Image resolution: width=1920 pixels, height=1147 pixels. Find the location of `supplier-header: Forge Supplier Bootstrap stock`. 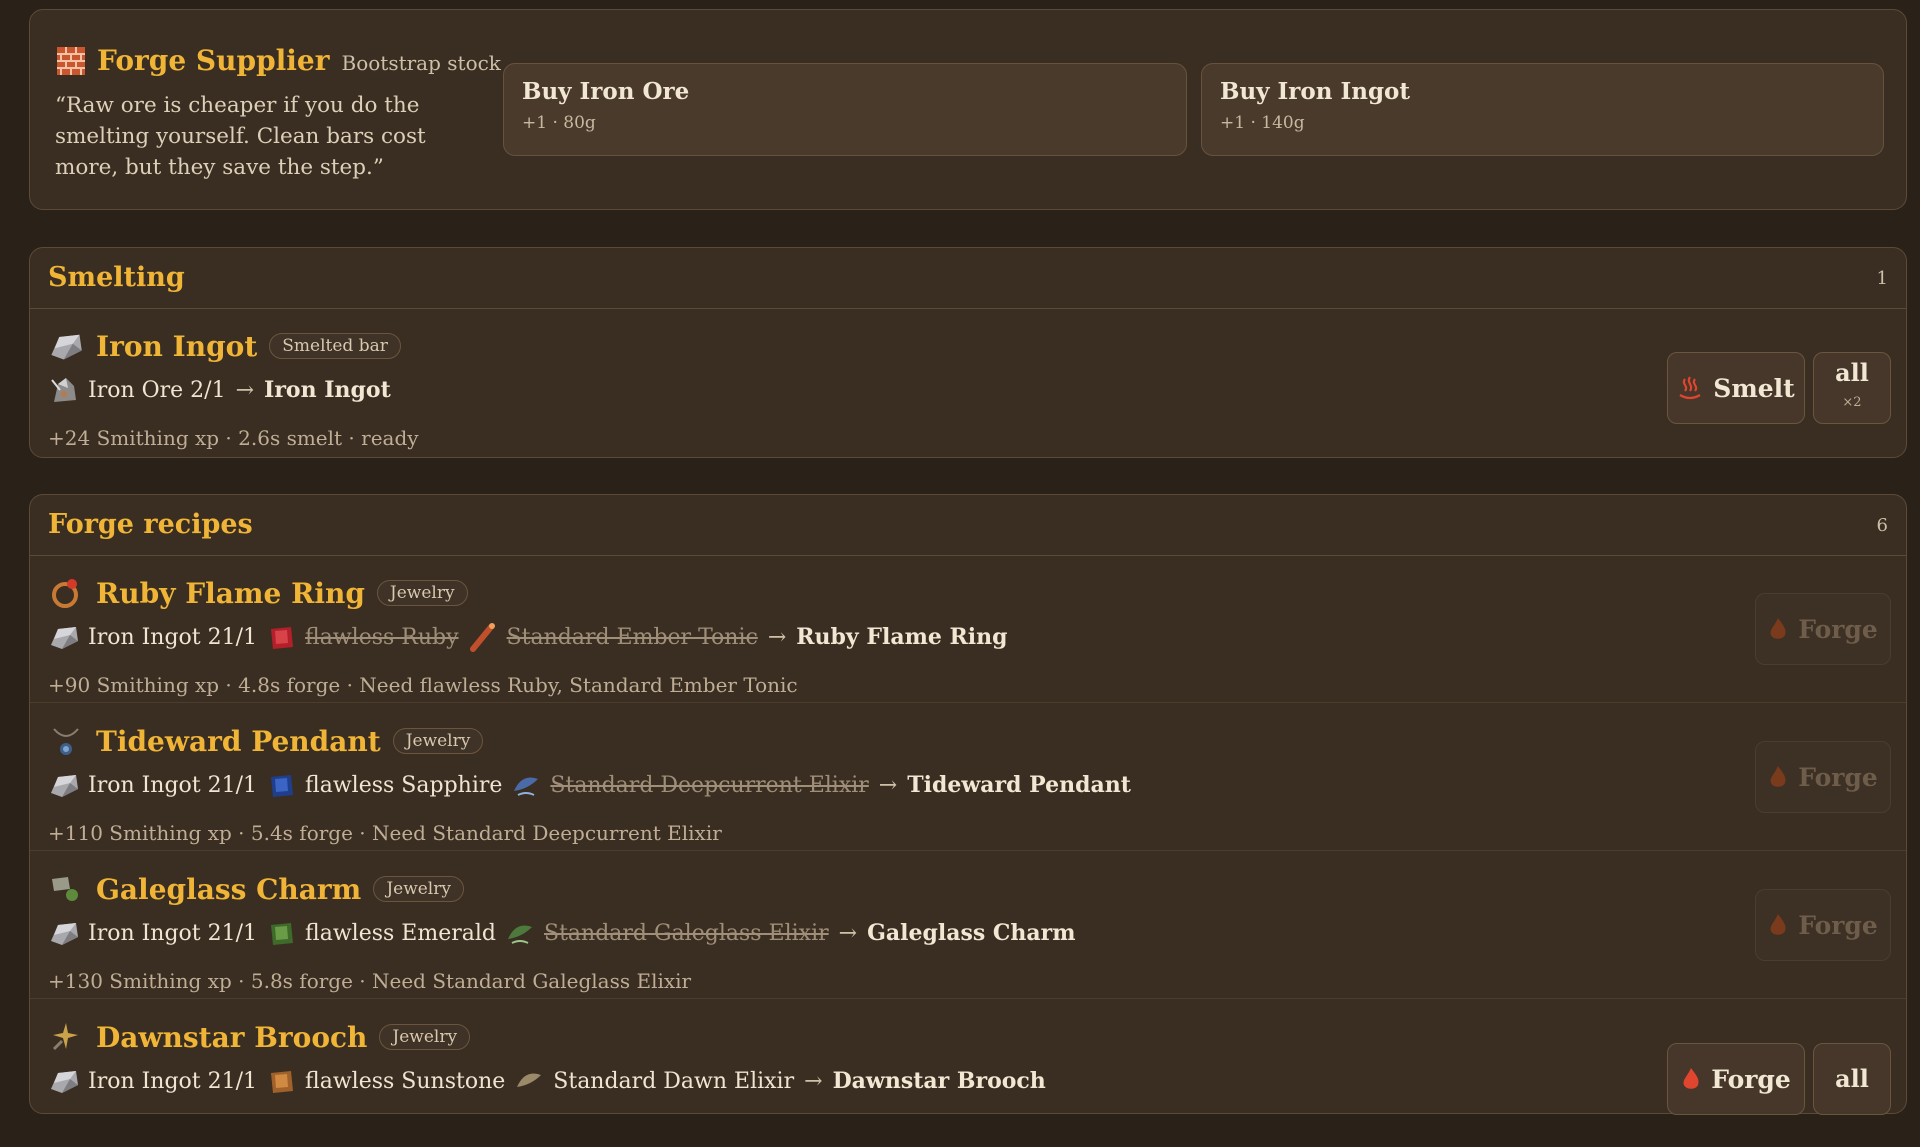

supplier-header: Forge Supplier Bootstrap stock is located at coordinates (279, 60).